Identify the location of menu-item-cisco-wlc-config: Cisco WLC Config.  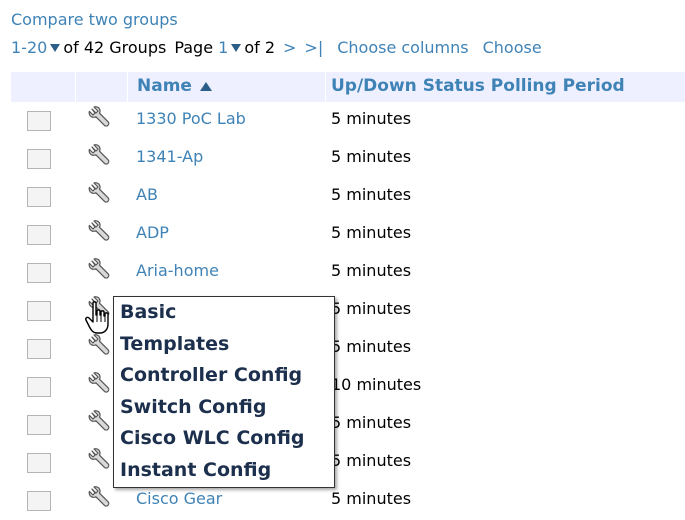
(224, 439).